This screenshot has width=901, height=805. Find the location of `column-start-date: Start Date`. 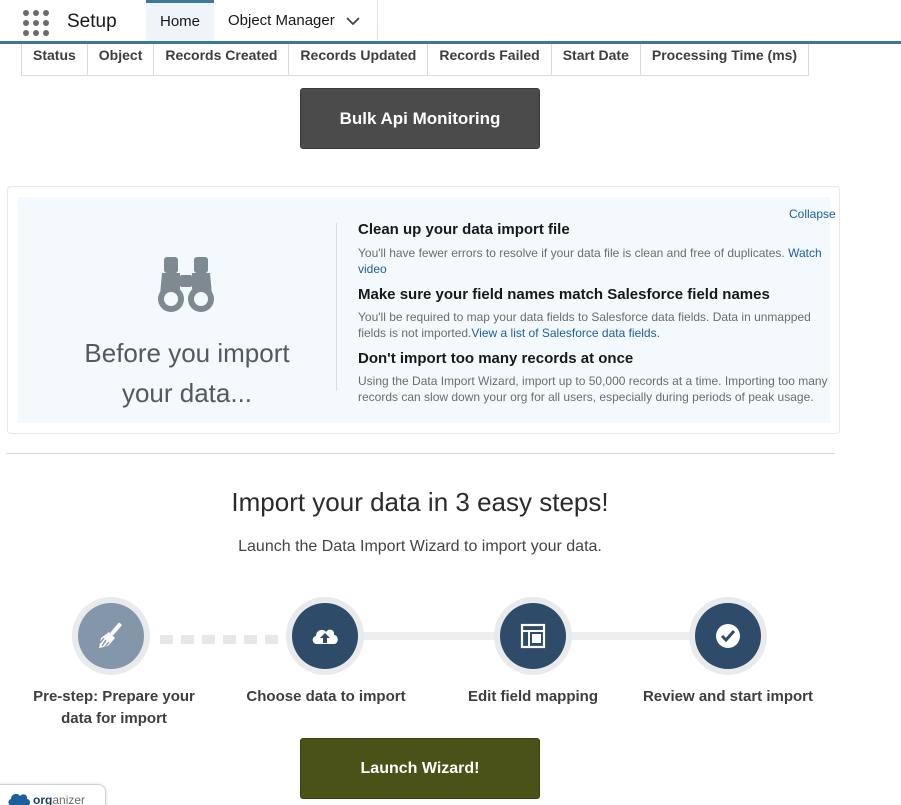

column-start-date: Start Date is located at coordinates (596, 59).